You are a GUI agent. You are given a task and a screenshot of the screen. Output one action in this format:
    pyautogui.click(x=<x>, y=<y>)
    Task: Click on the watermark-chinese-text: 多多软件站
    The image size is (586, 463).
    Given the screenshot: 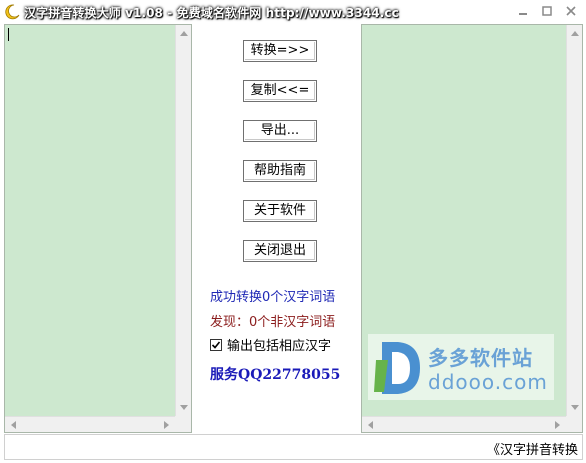 What is the action you would take?
    pyautogui.click(x=480, y=358)
    